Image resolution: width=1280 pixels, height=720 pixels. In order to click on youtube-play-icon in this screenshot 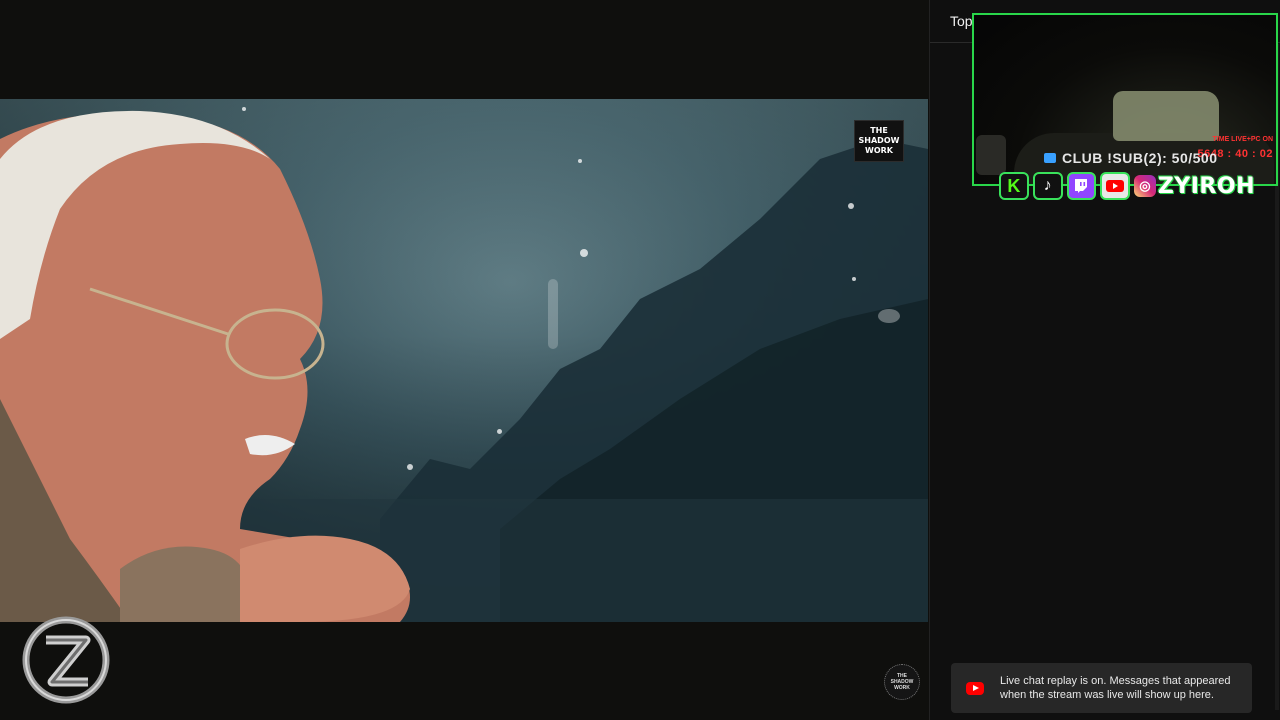, I will do `click(1115, 186)`.